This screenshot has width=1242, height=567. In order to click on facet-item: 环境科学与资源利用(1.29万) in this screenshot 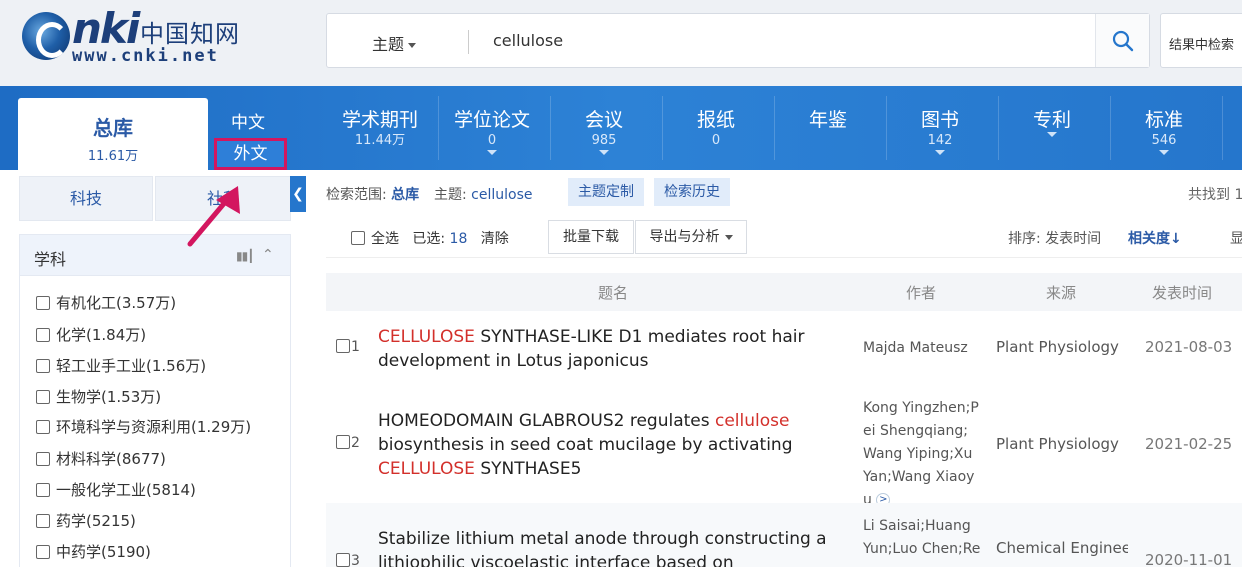, I will do `click(143, 426)`.